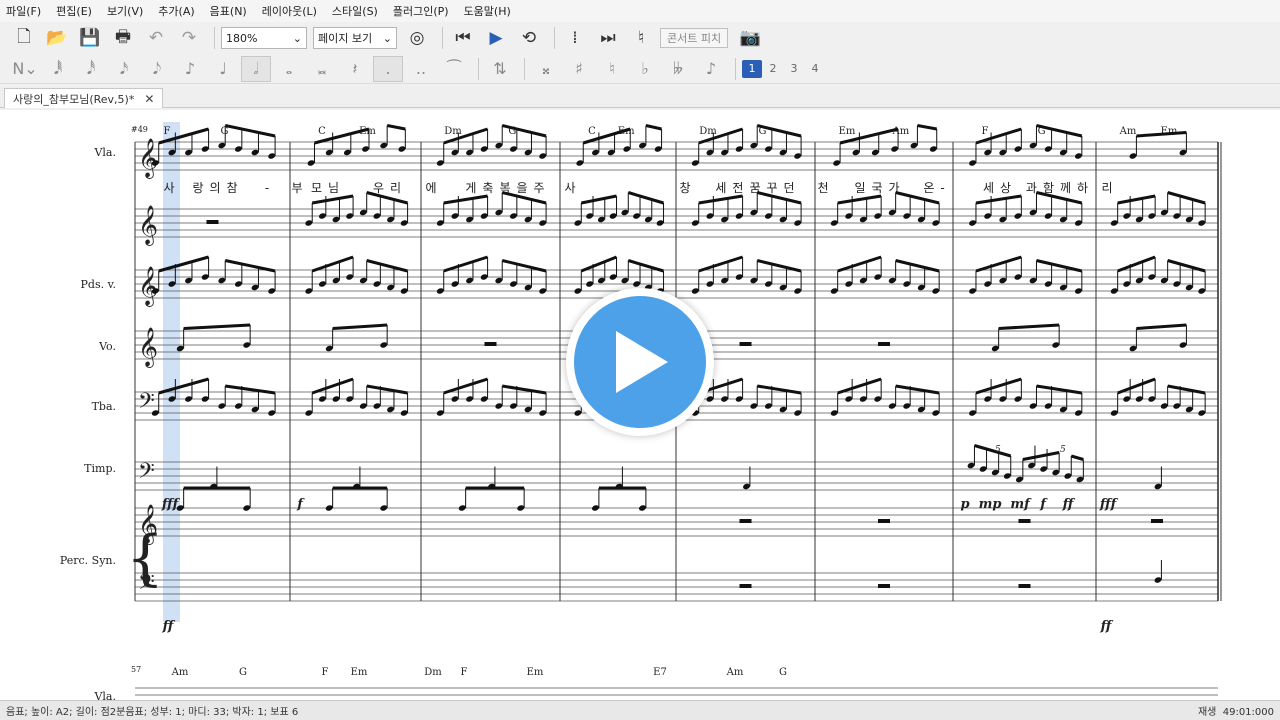 The width and height of the screenshot is (1280, 720). What do you see at coordinates (500, 69) in the screenshot?
I see `flip-direction-icon: ⇅` at bounding box center [500, 69].